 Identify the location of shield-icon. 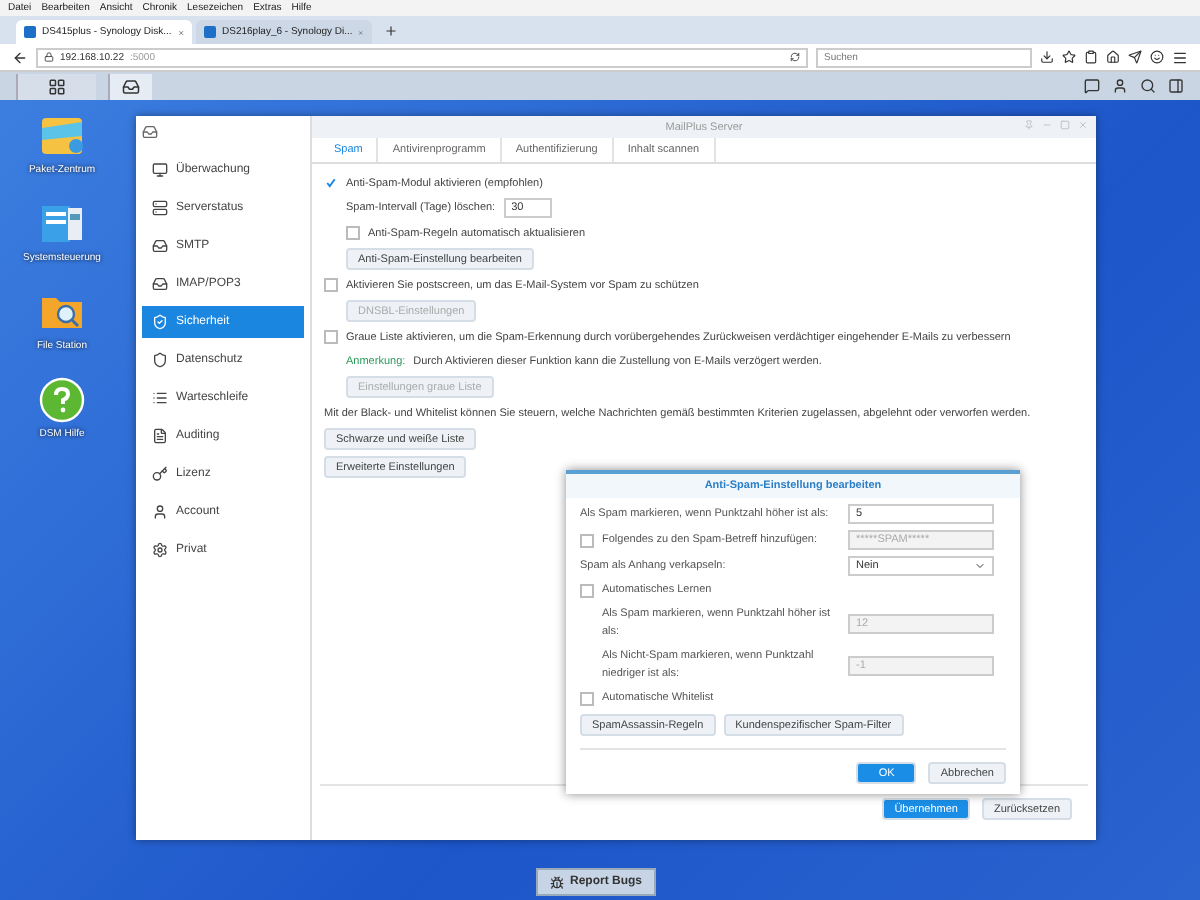
(160, 360).